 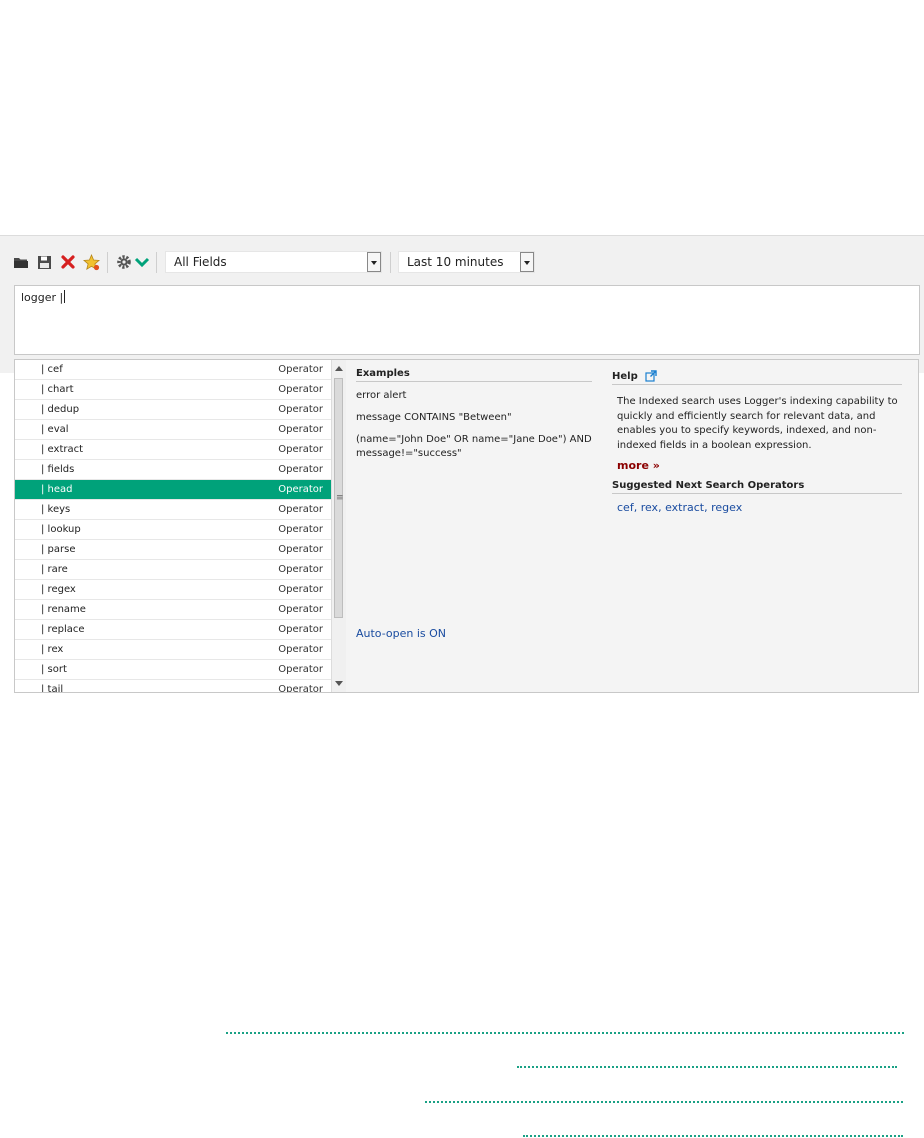 What do you see at coordinates (625, 376) in the screenshot?
I see `help-title: Help` at bounding box center [625, 376].